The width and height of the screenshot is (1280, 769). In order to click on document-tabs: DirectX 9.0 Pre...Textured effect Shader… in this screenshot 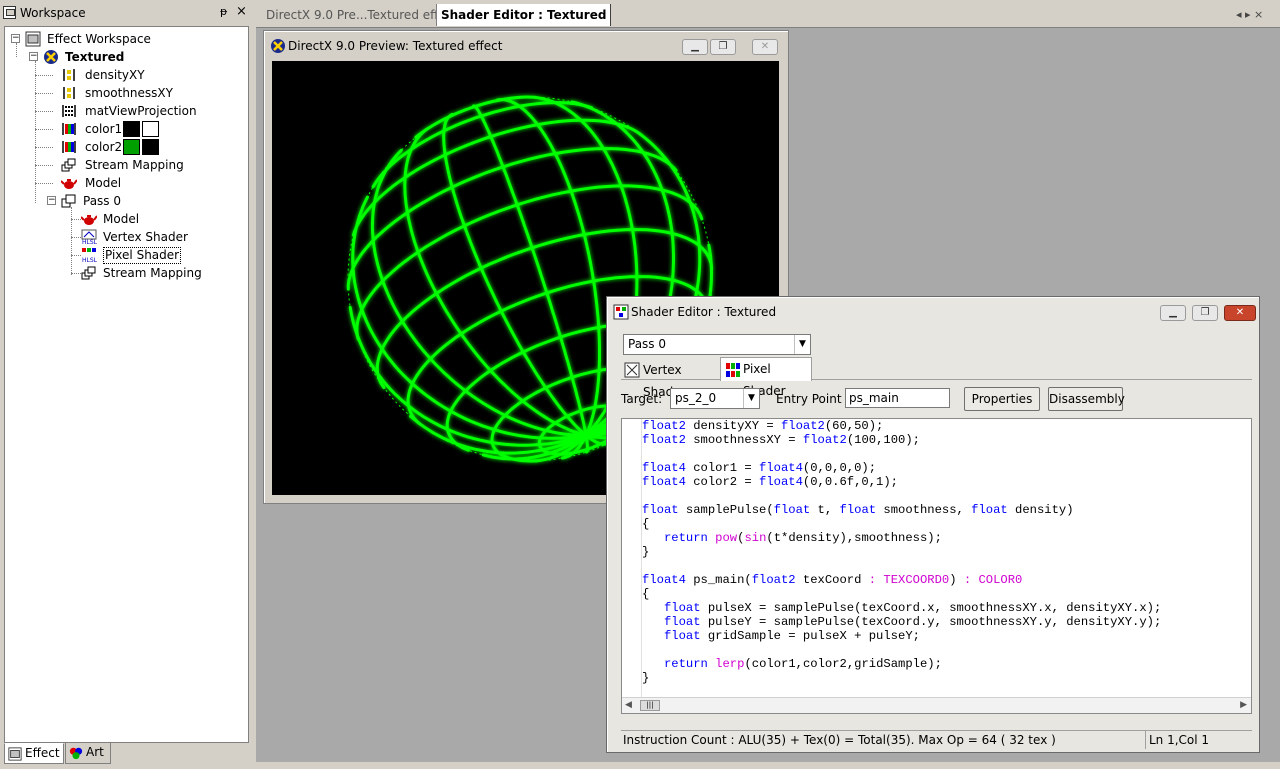, I will do `click(768, 15)`.